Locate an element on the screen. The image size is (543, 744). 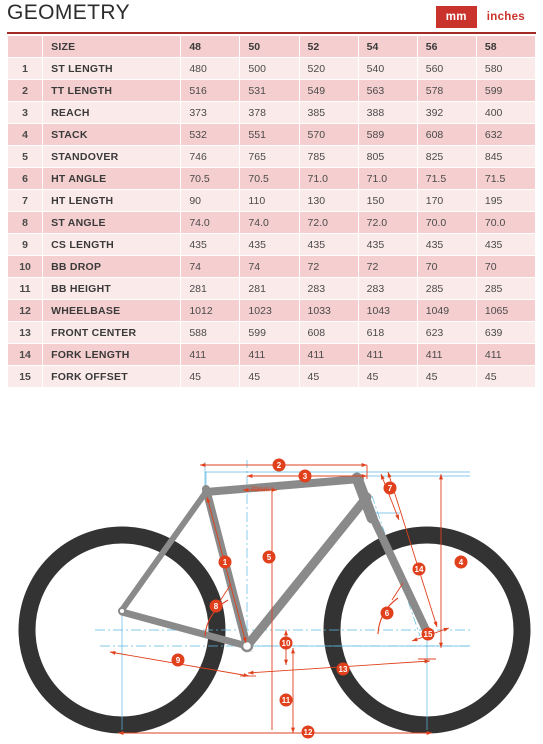
row-value: 285 is located at coordinates (446, 288).